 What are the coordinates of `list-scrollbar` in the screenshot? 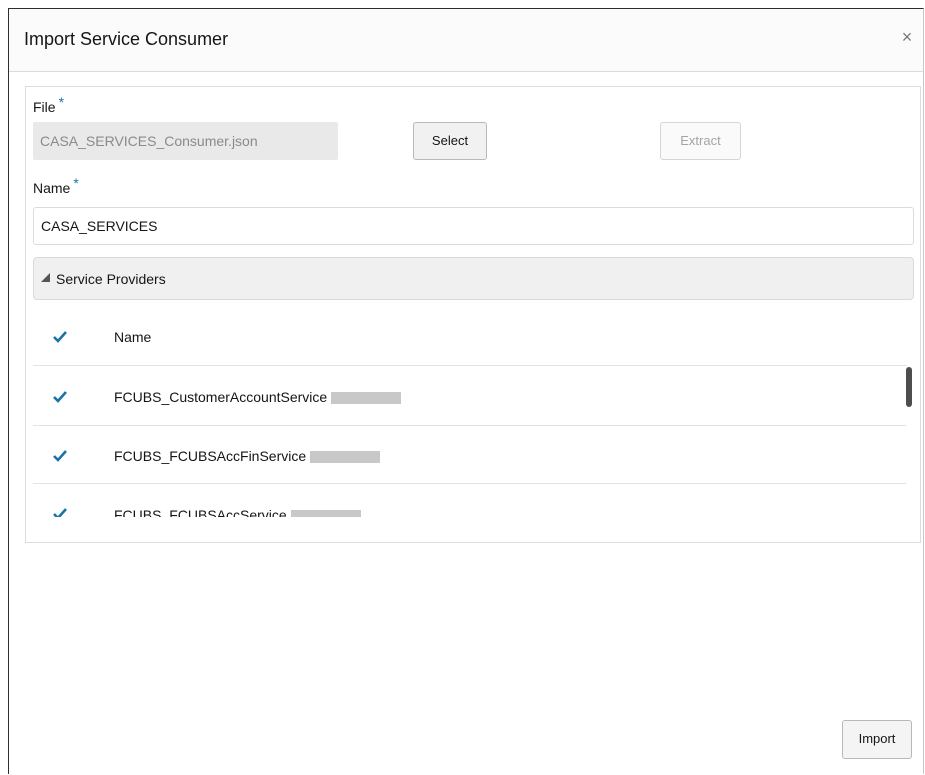 It's located at (909, 387).